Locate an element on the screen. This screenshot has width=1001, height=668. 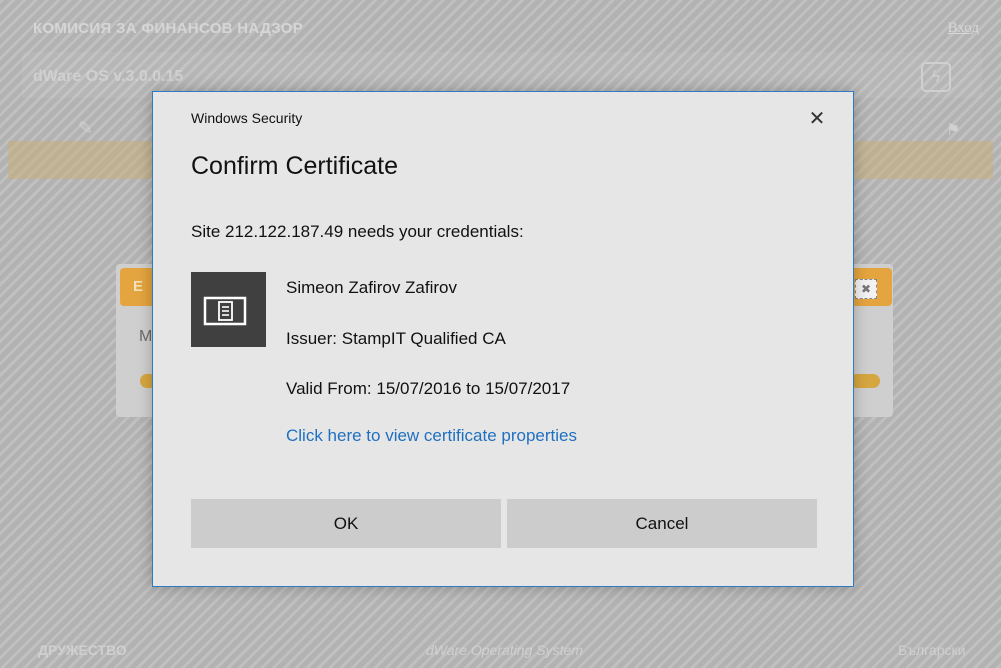
dialog-caption: Windows Security is located at coordinates (247, 118).